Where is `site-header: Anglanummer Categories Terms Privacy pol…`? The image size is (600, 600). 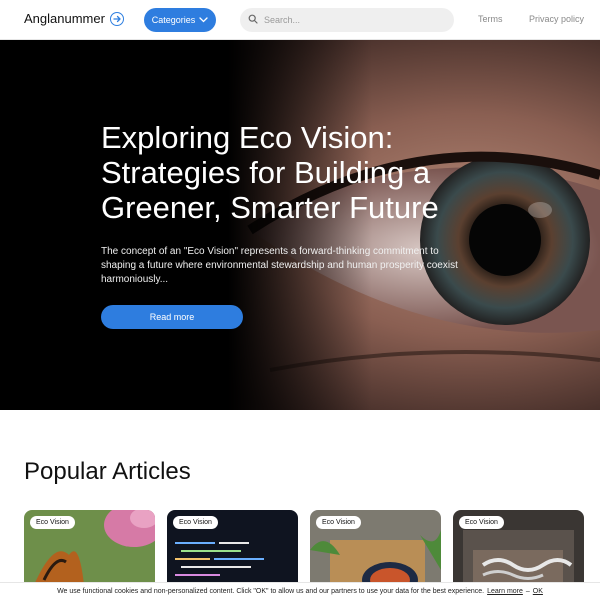
site-header: Anglanummer Categories Terms Privacy pol… is located at coordinates (300, 20).